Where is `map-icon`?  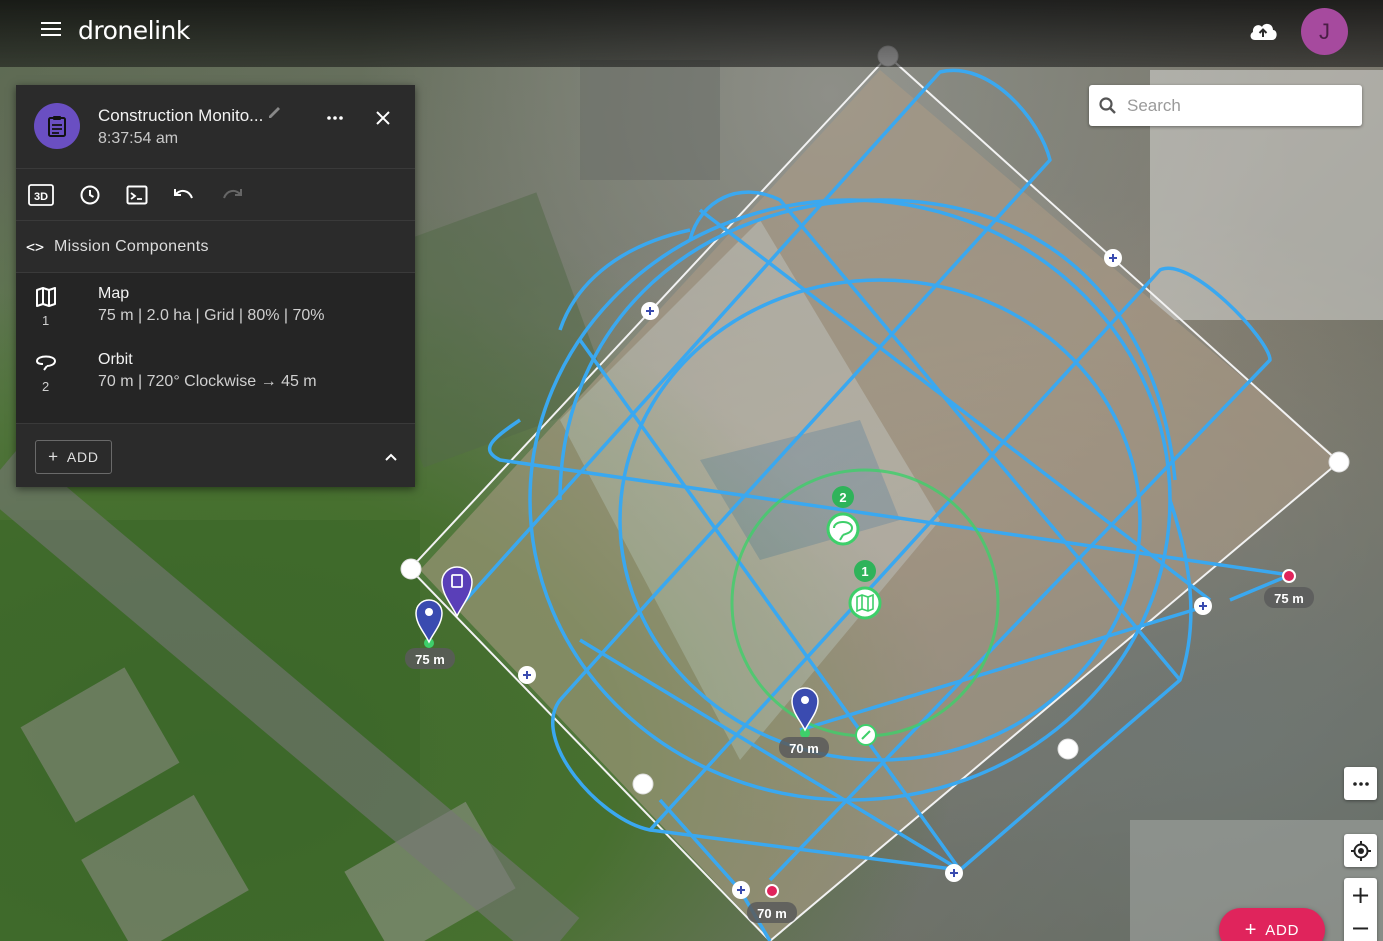 map-icon is located at coordinates (46, 297).